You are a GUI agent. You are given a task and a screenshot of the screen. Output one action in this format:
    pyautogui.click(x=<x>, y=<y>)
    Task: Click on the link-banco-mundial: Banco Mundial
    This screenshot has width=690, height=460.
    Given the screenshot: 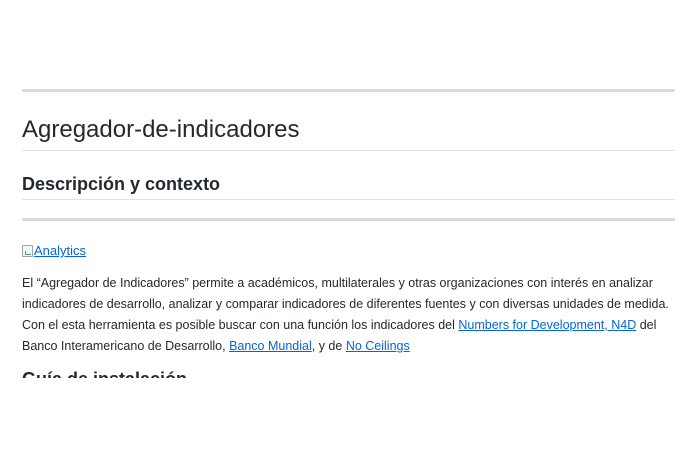 What is the action you would take?
    pyautogui.click(x=270, y=346)
    